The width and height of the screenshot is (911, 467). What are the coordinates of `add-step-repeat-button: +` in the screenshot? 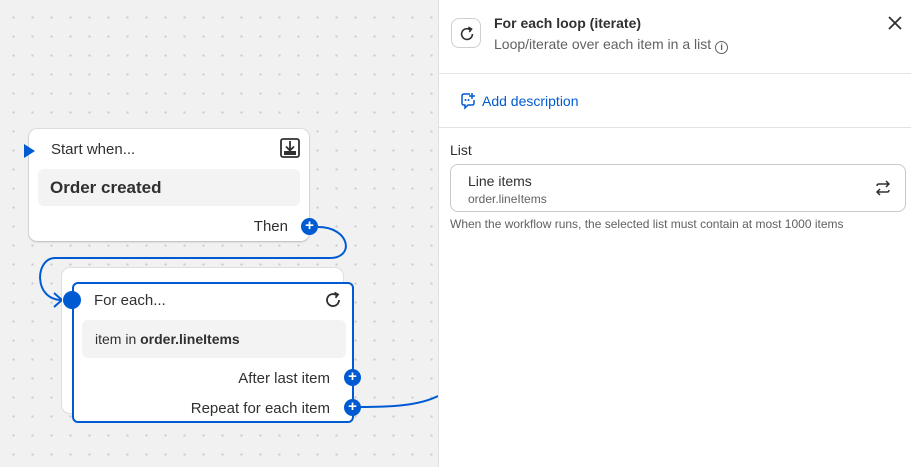 It's located at (352, 407).